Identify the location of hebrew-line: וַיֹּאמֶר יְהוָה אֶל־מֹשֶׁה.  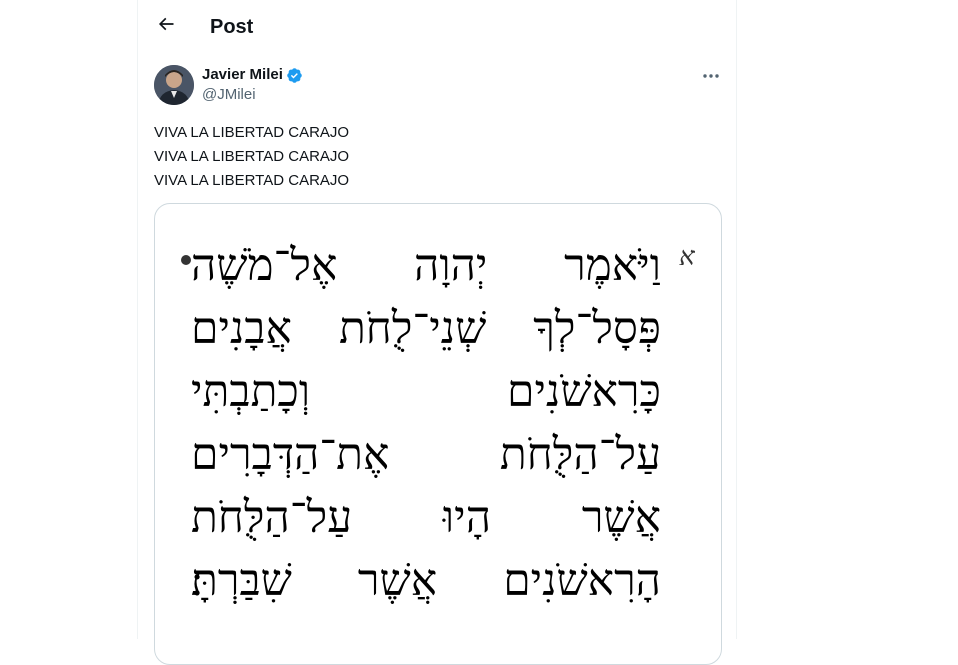
(426, 265).